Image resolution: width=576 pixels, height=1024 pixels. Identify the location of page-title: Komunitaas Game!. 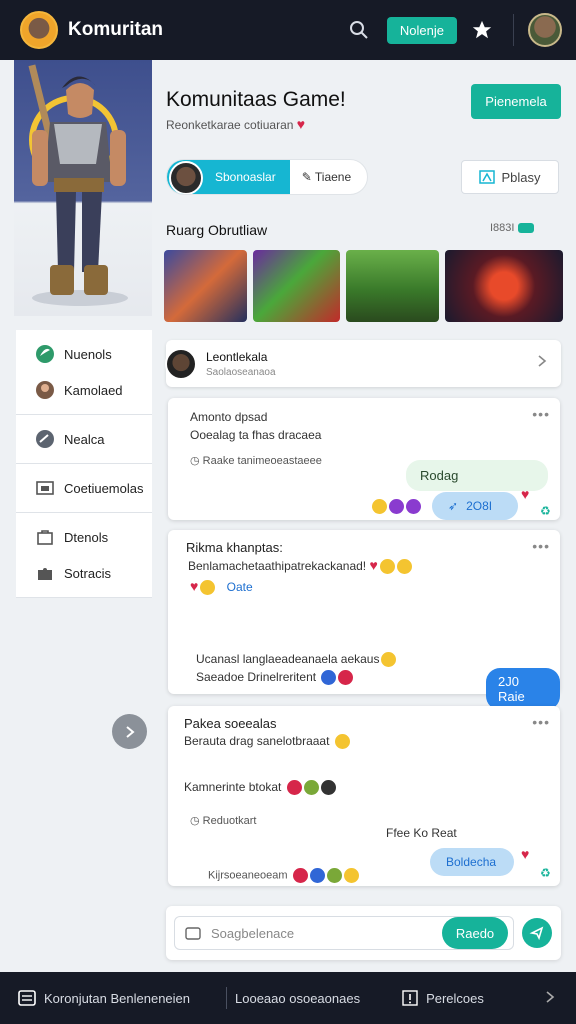
(256, 99).